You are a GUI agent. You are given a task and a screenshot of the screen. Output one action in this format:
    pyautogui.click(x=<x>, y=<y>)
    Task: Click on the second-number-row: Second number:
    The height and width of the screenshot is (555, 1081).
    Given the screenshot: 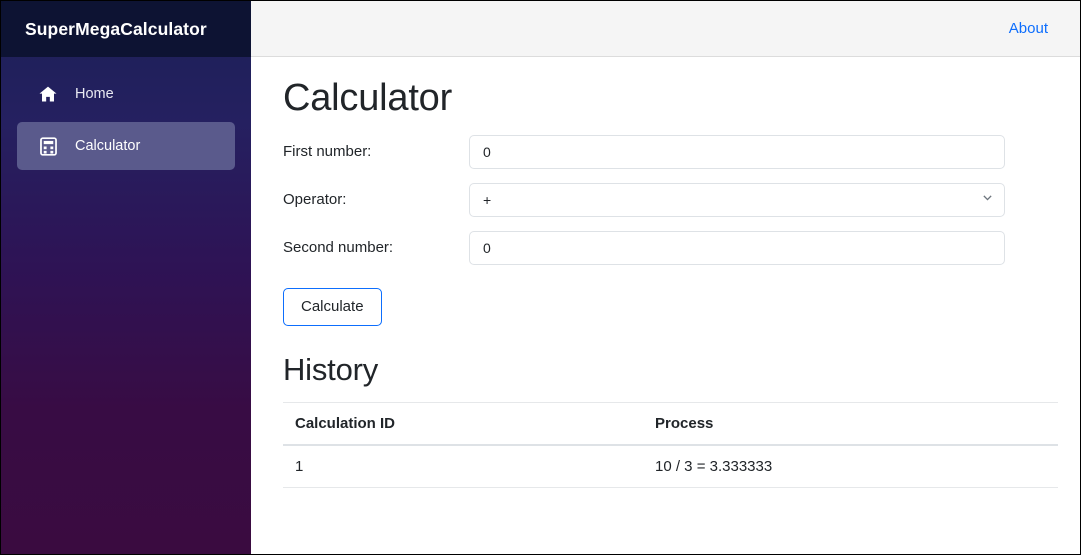 What is the action you would take?
    pyautogui.click(x=669, y=247)
    